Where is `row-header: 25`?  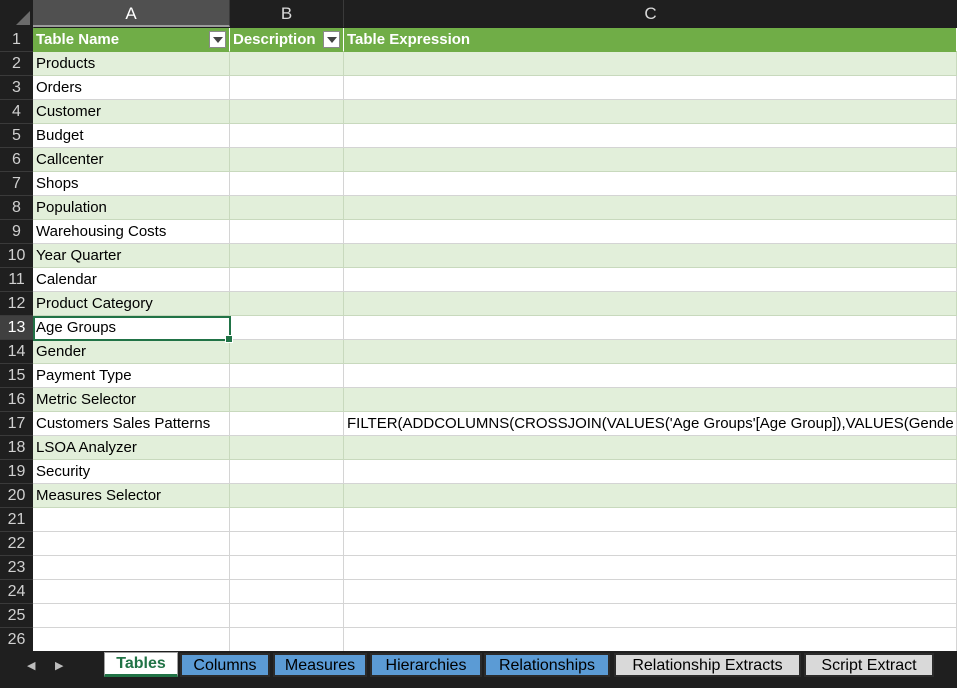
row-header: 25 is located at coordinates (16, 616).